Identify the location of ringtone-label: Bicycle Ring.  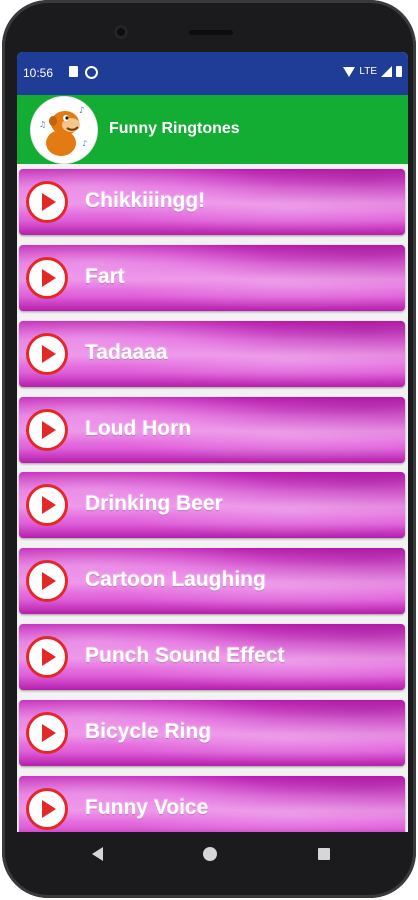
(148, 731).